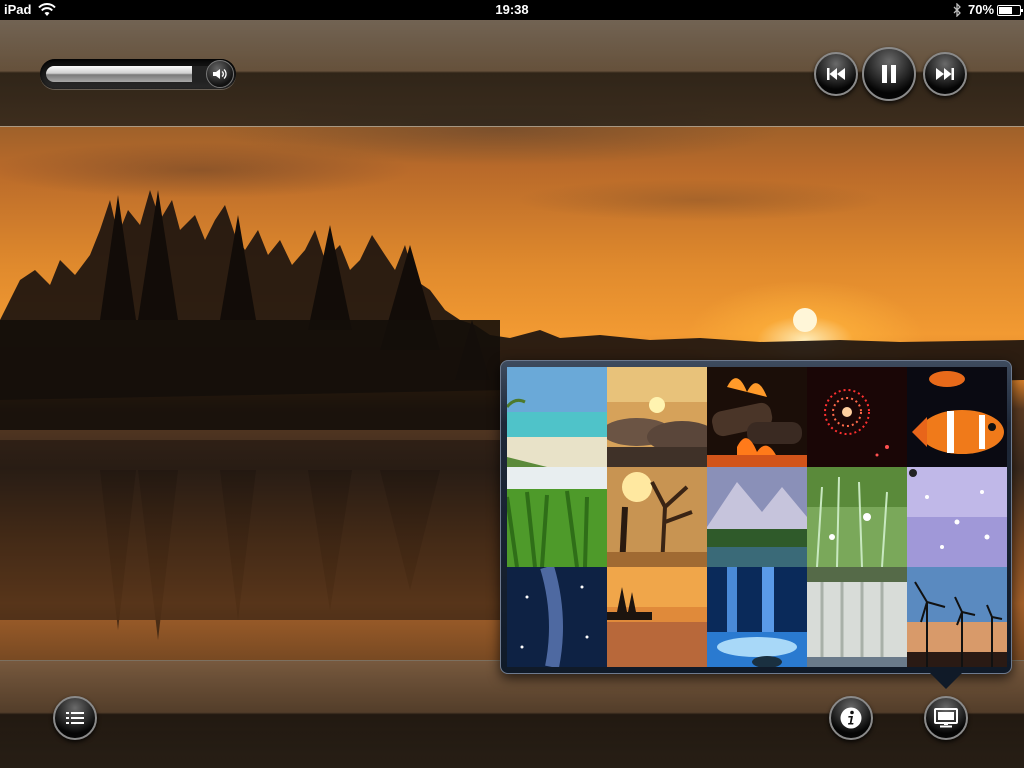 The width and height of the screenshot is (1024, 768). What do you see at coordinates (119, 74) in the screenshot?
I see `volume-fill` at bounding box center [119, 74].